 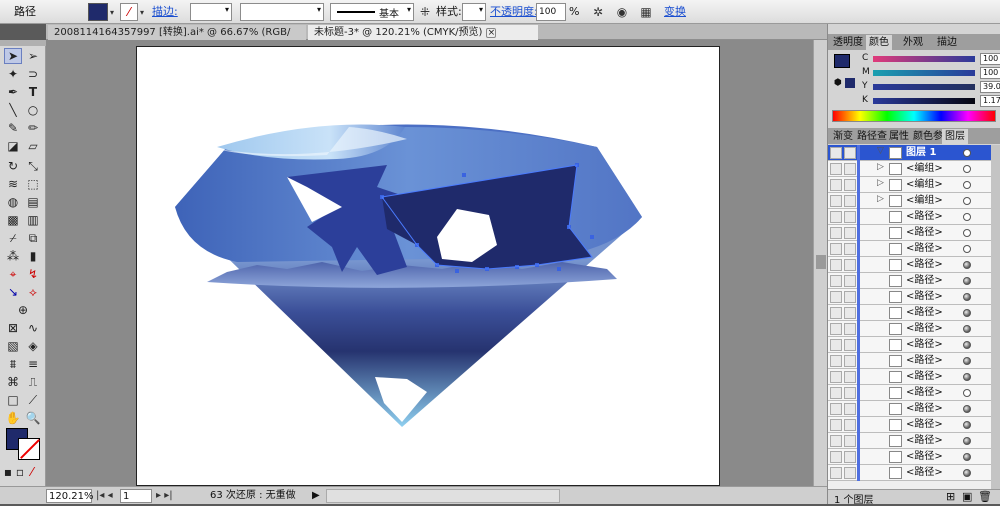 What do you see at coordinates (843, 136) in the screenshot?
I see `tab-gradient: 渐变` at bounding box center [843, 136].